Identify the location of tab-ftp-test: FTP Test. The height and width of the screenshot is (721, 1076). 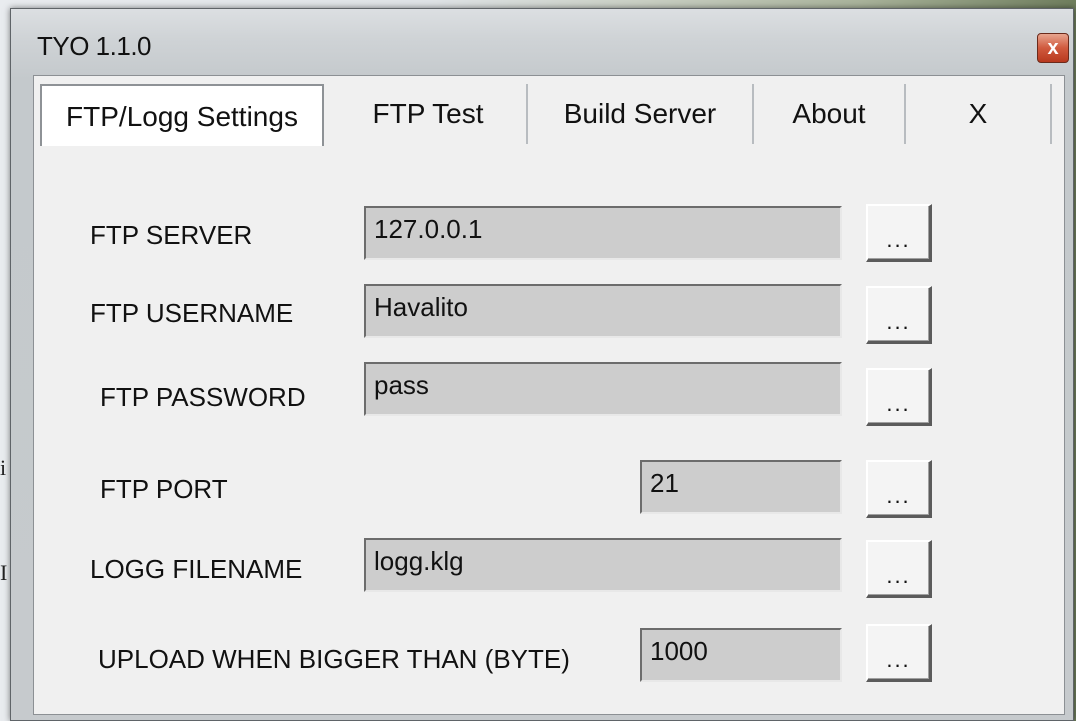
(429, 114).